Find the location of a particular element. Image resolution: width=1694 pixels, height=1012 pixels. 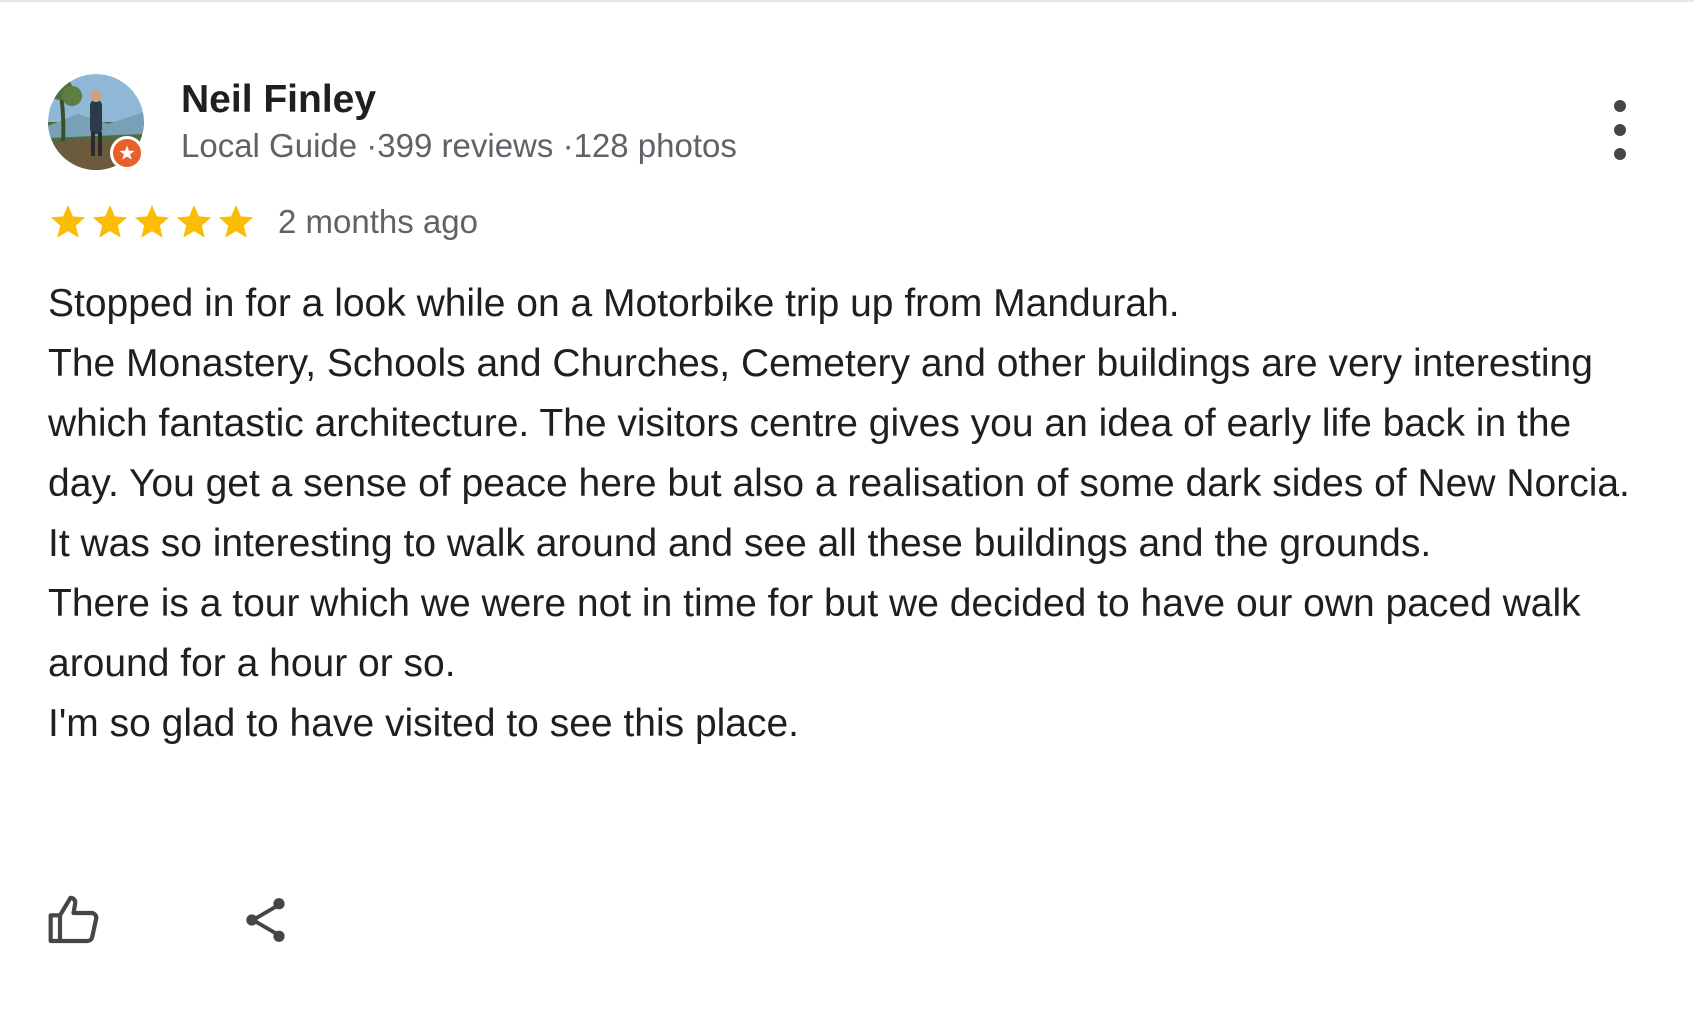

thumbs-up-icon is located at coordinates (73, 919).